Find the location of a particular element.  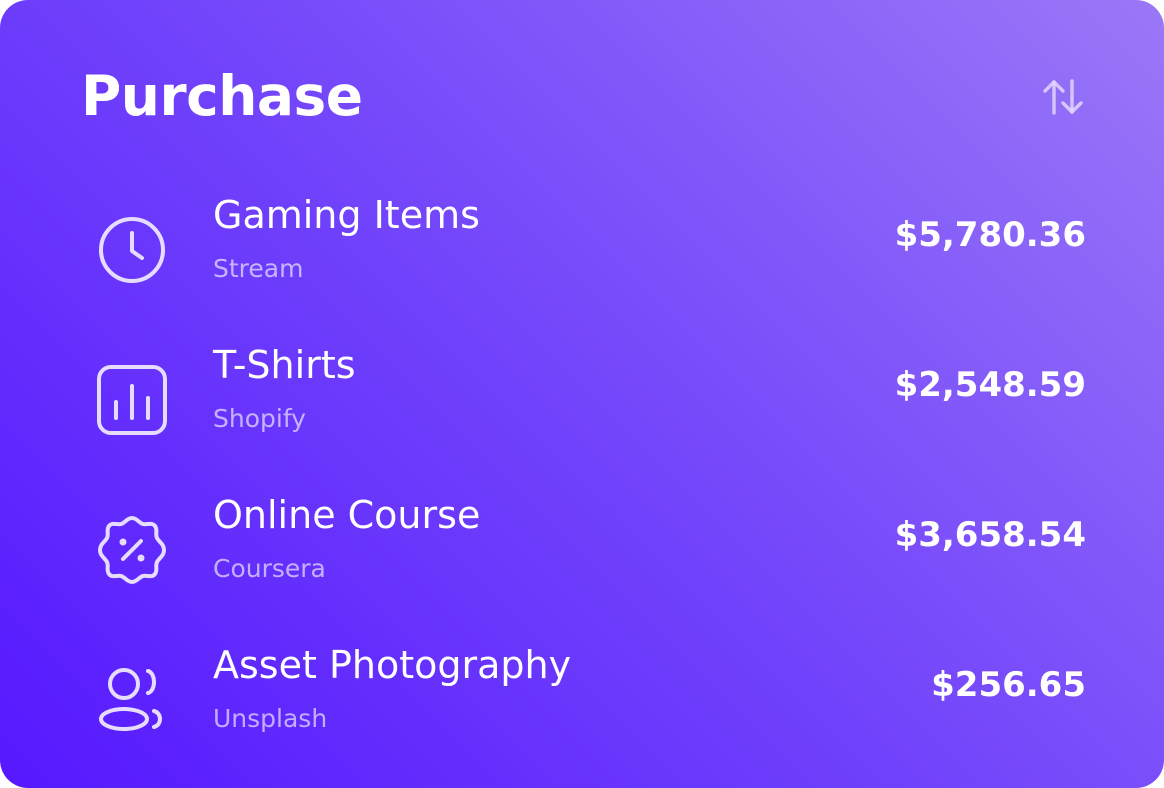

purchase-source: Shopify is located at coordinates (259, 418).